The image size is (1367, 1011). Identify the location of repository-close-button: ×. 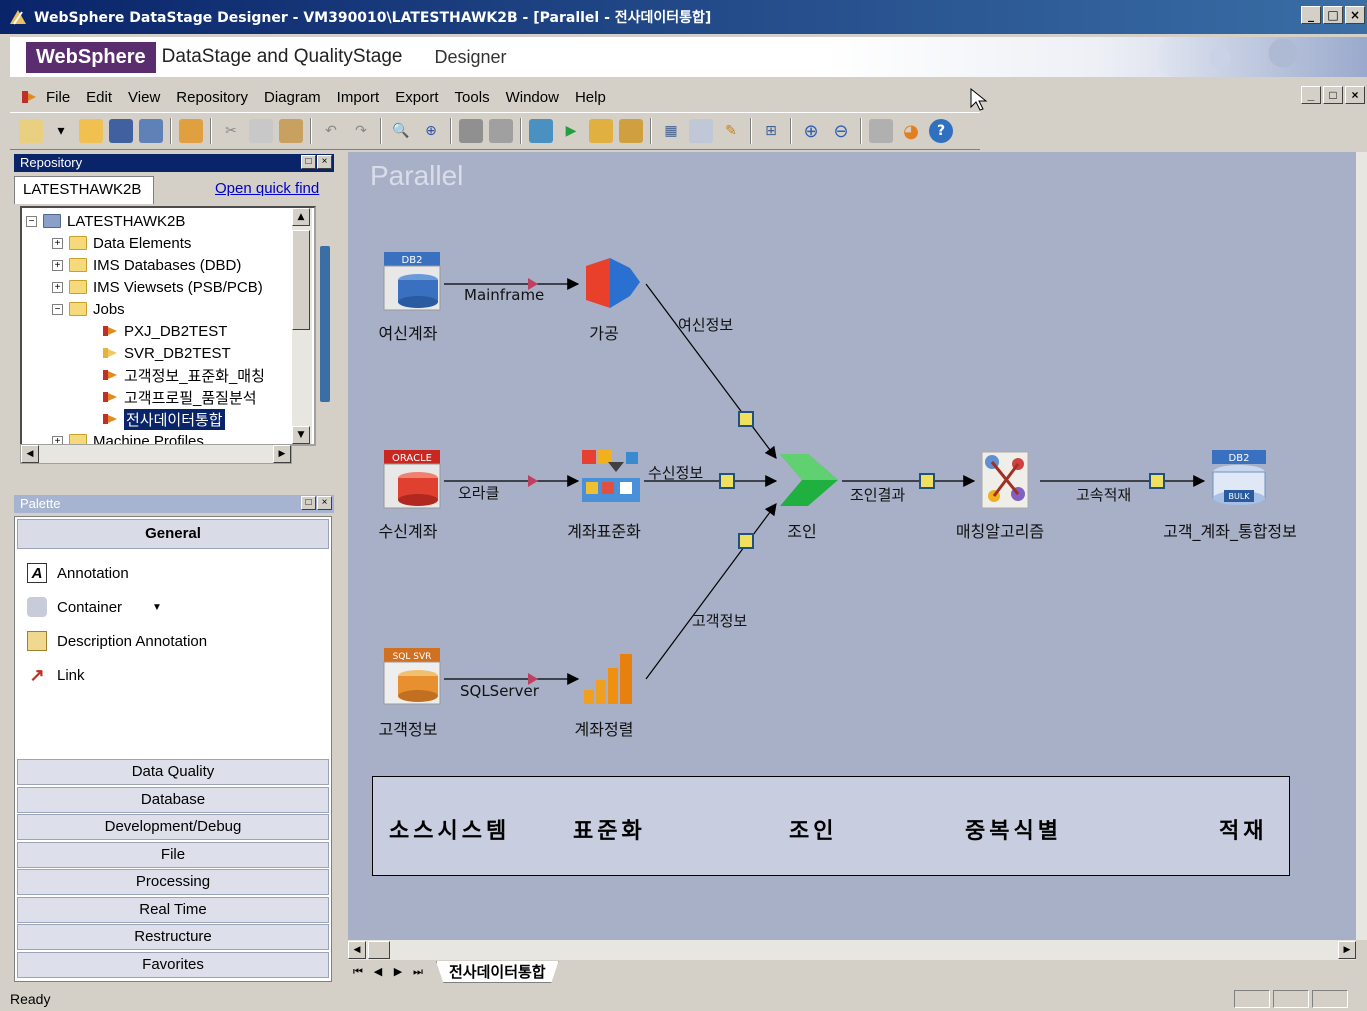
(324, 162).